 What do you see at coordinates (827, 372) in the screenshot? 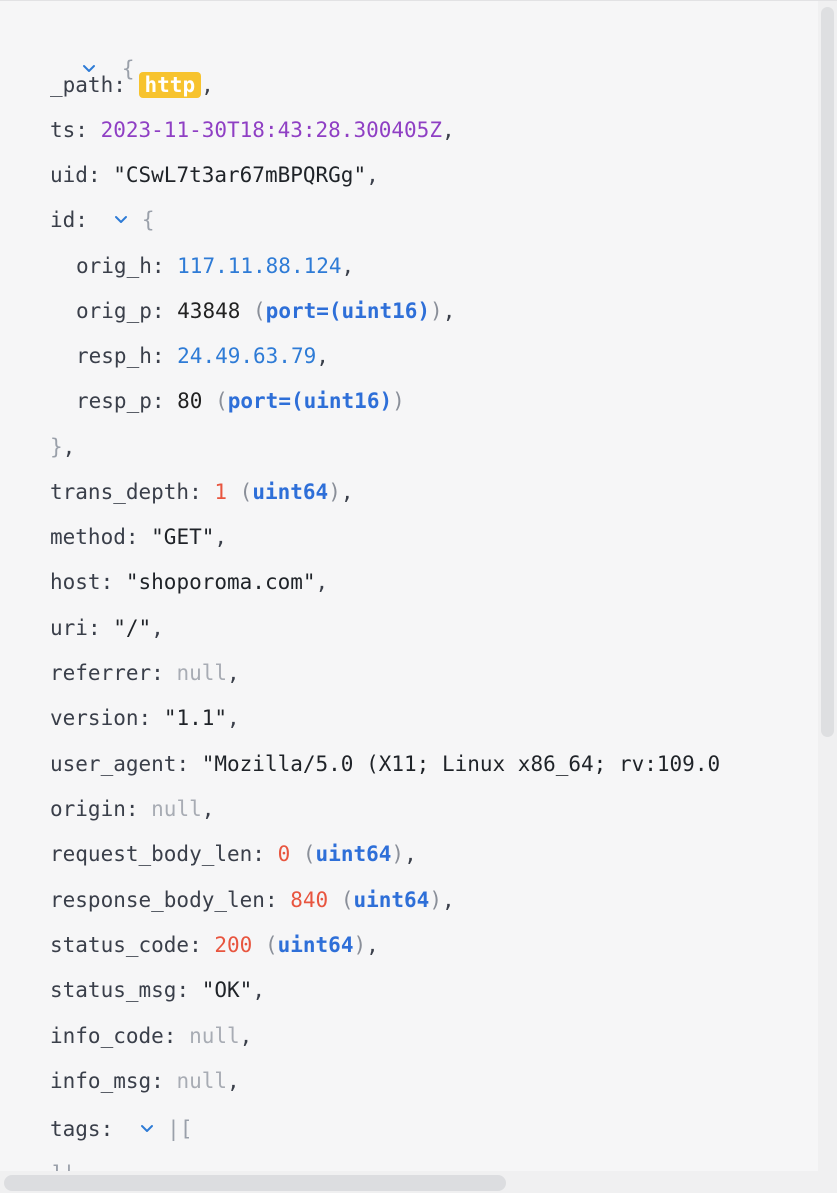
I see `vertical-scrollbar-thumb` at bounding box center [827, 372].